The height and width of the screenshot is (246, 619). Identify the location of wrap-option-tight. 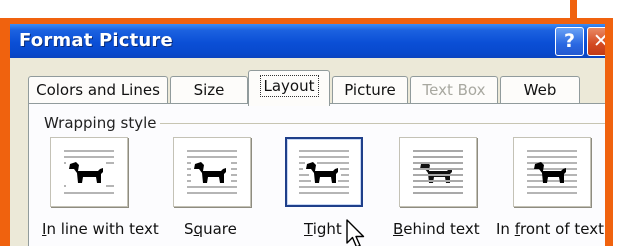
(324, 172).